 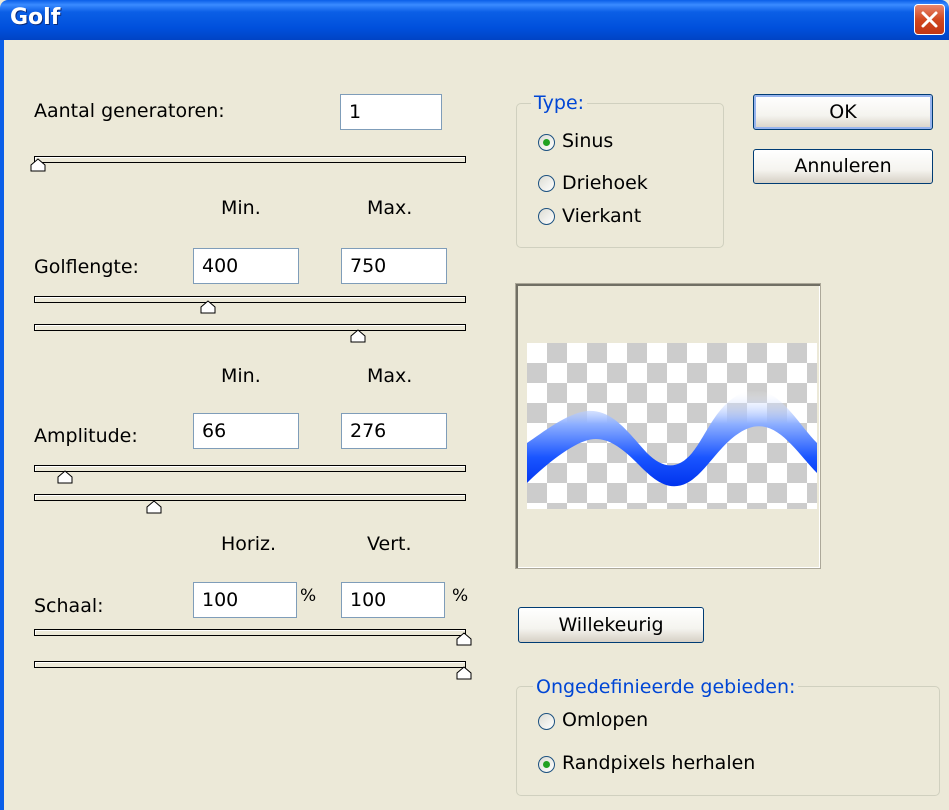 What do you see at coordinates (666, 687) in the screenshot?
I see `undefined-areas-legend: Ongedefinieerde gebieden:` at bounding box center [666, 687].